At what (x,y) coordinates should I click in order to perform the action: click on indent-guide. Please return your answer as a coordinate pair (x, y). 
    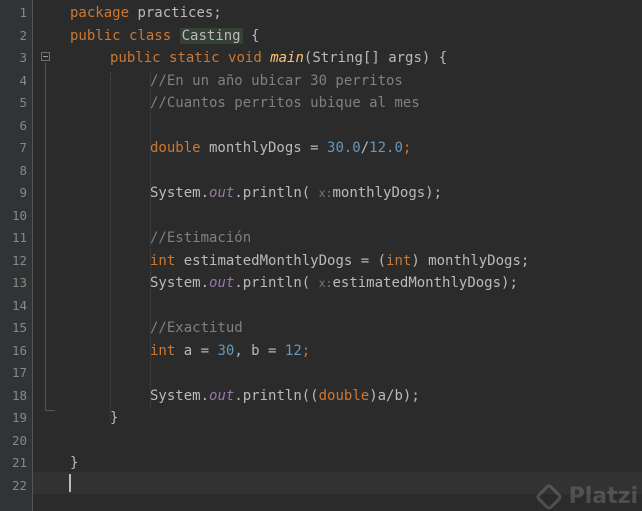
    Looking at the image, I should click on (110, 247).